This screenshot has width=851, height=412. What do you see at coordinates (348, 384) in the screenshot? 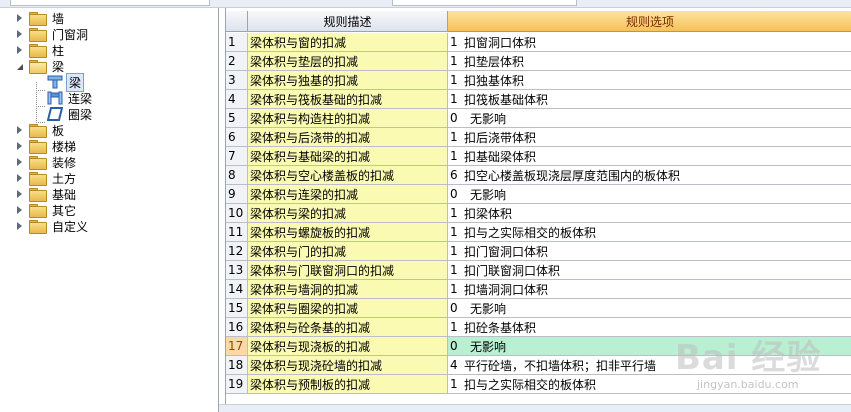
I see `rule-description-cell: 梁体积与预制板的扣减` at bounding box center [348, 384].